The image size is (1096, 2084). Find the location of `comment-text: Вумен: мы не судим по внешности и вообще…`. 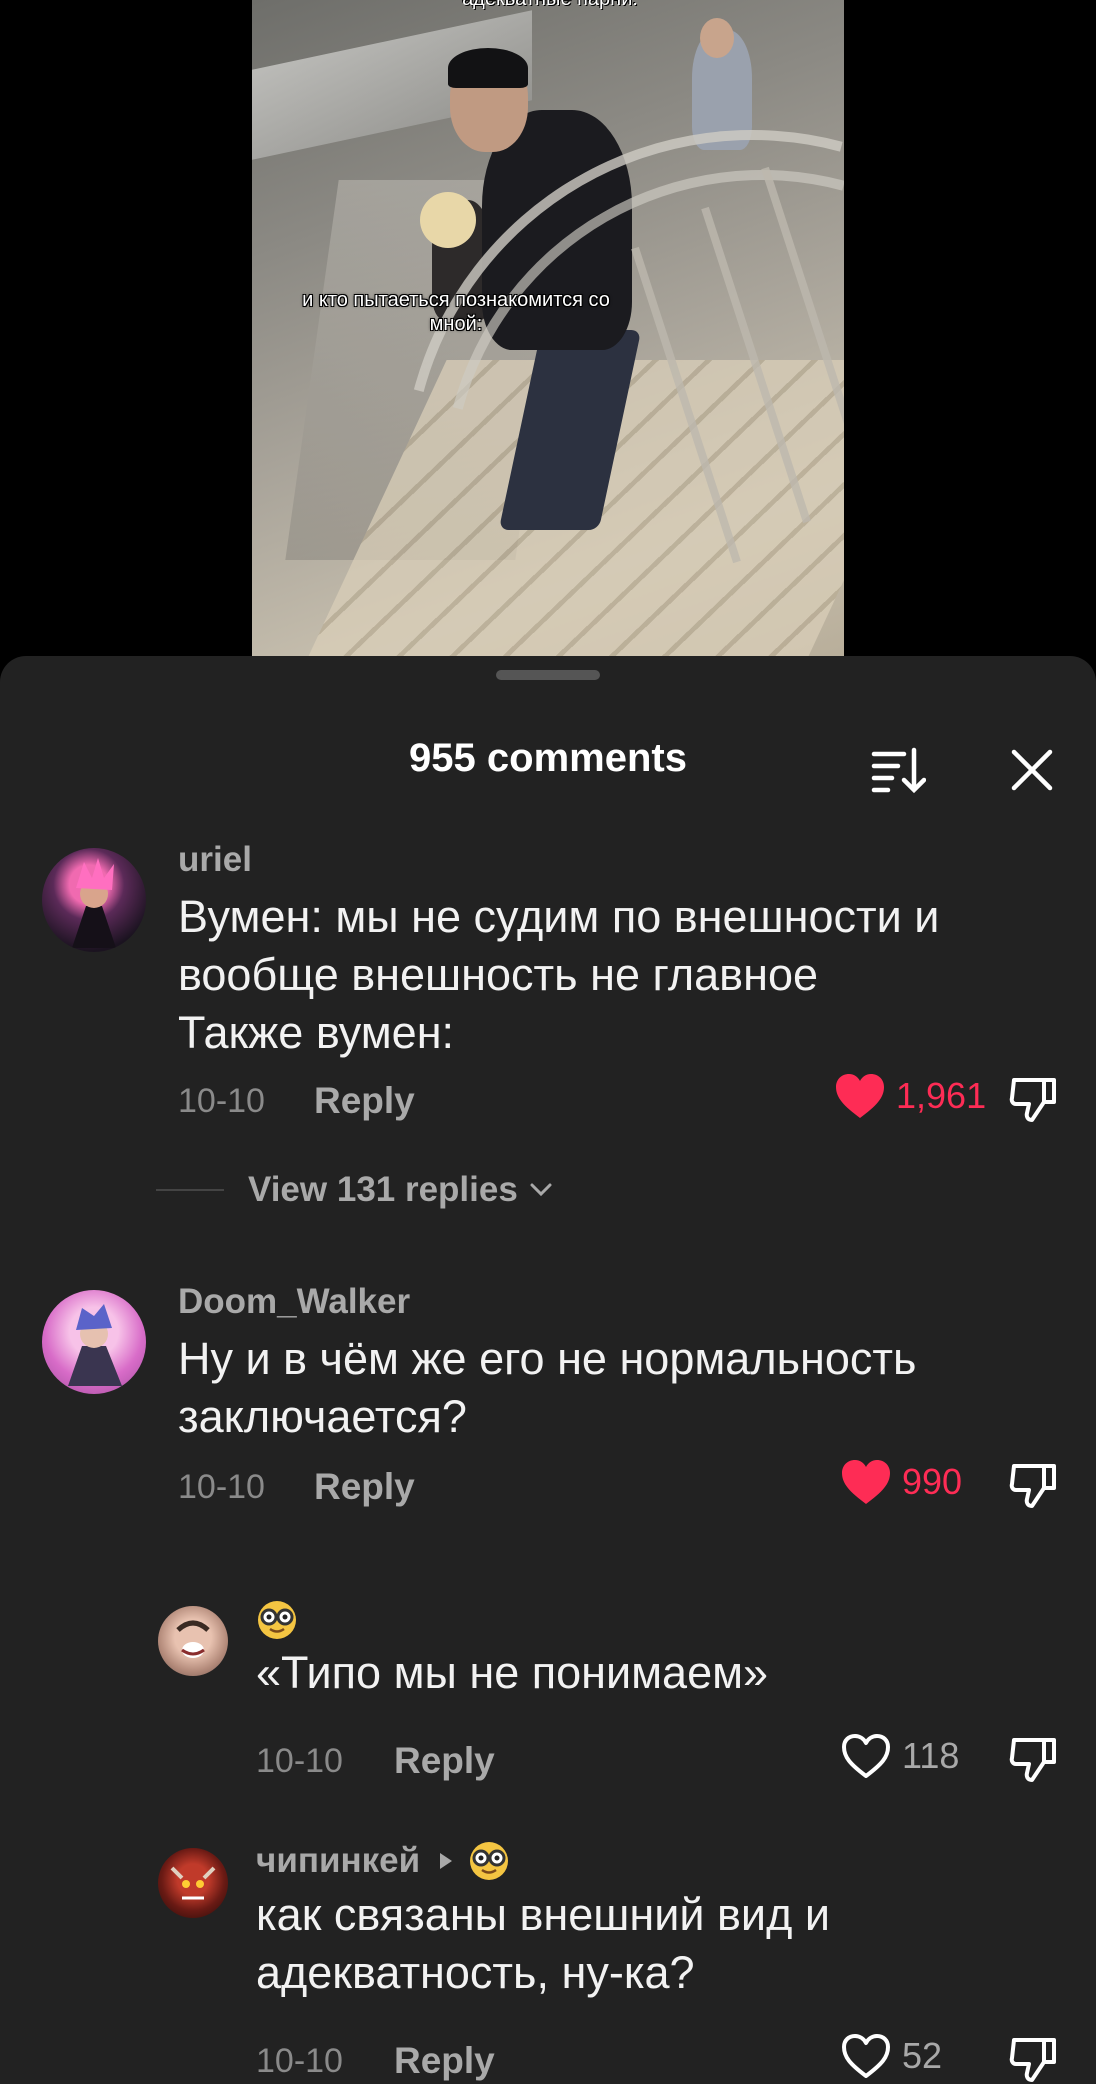

comment-text: Вумен: мы не судим по внешности и вообще… is located at coordinates (628, 975).